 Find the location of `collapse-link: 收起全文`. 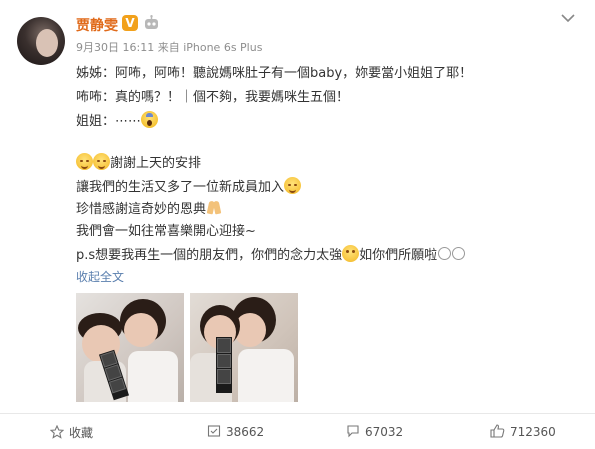

collapse-link: 收起全文 is located at coordinates (100, 276).